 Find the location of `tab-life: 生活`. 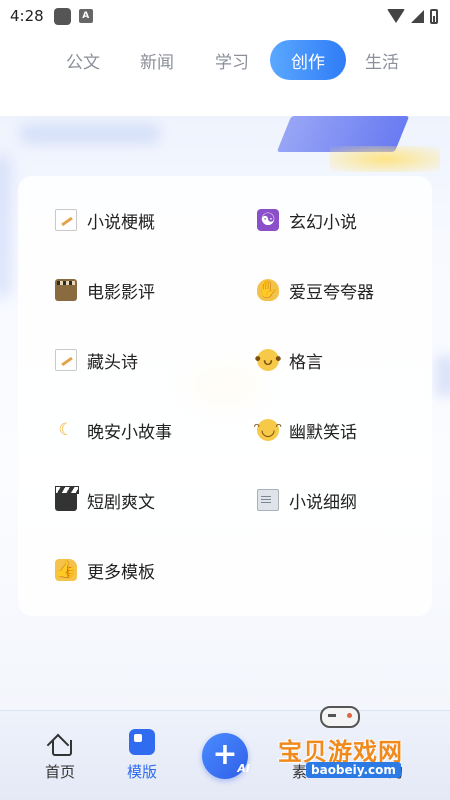

tab-life: 生活 is located at coordinates (382, 60).